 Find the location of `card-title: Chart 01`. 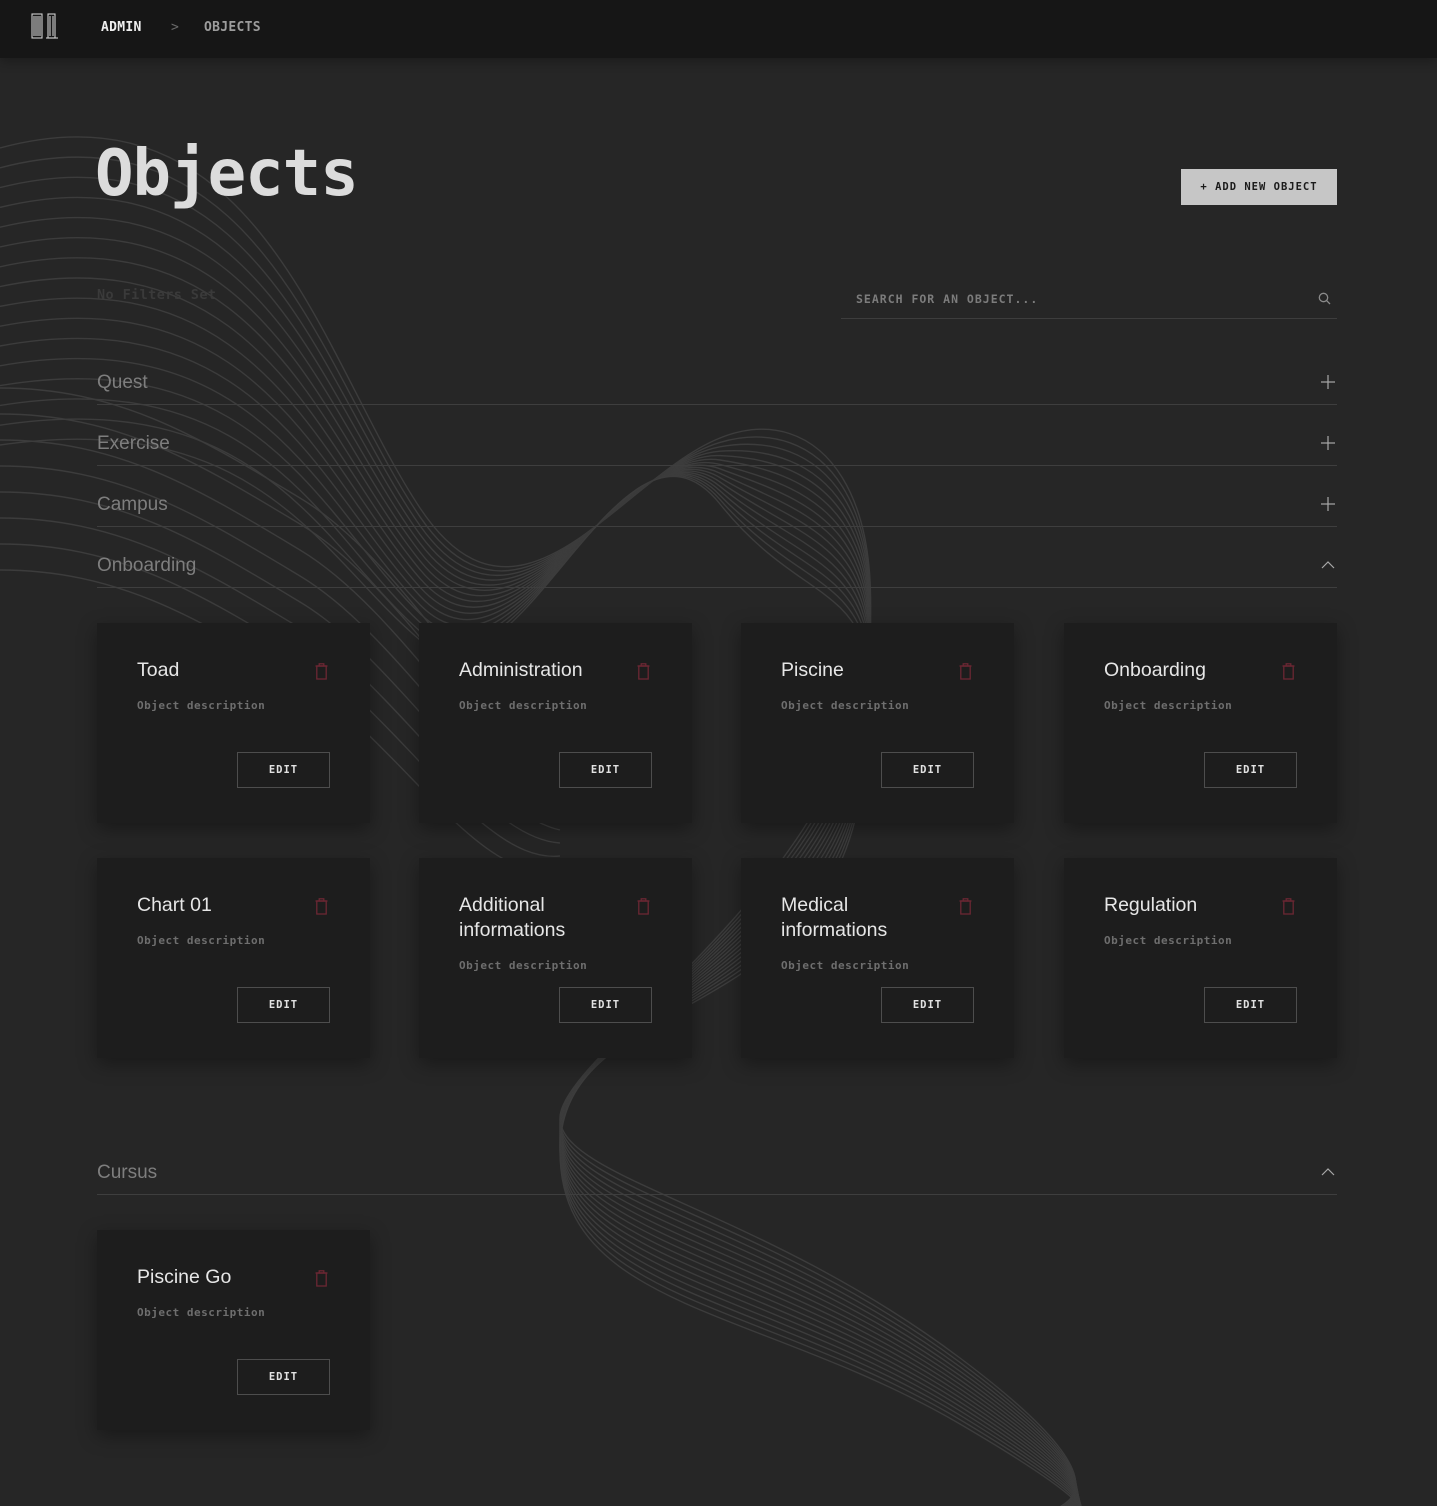

card-title: Chart 01 is located at coordinates (174, 905).